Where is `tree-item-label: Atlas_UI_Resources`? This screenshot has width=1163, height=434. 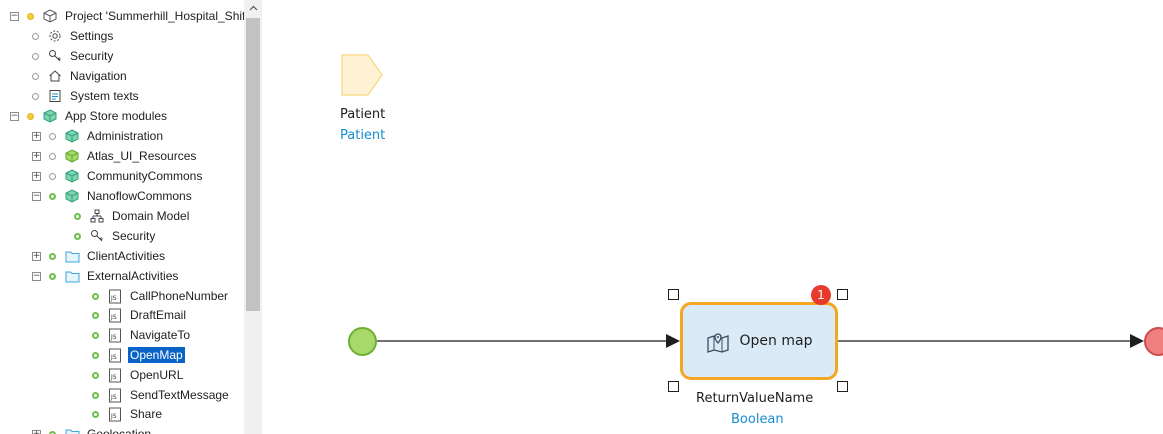 tree-item-label: Atlas_UI_Resources is located at coordinates (142, 156).